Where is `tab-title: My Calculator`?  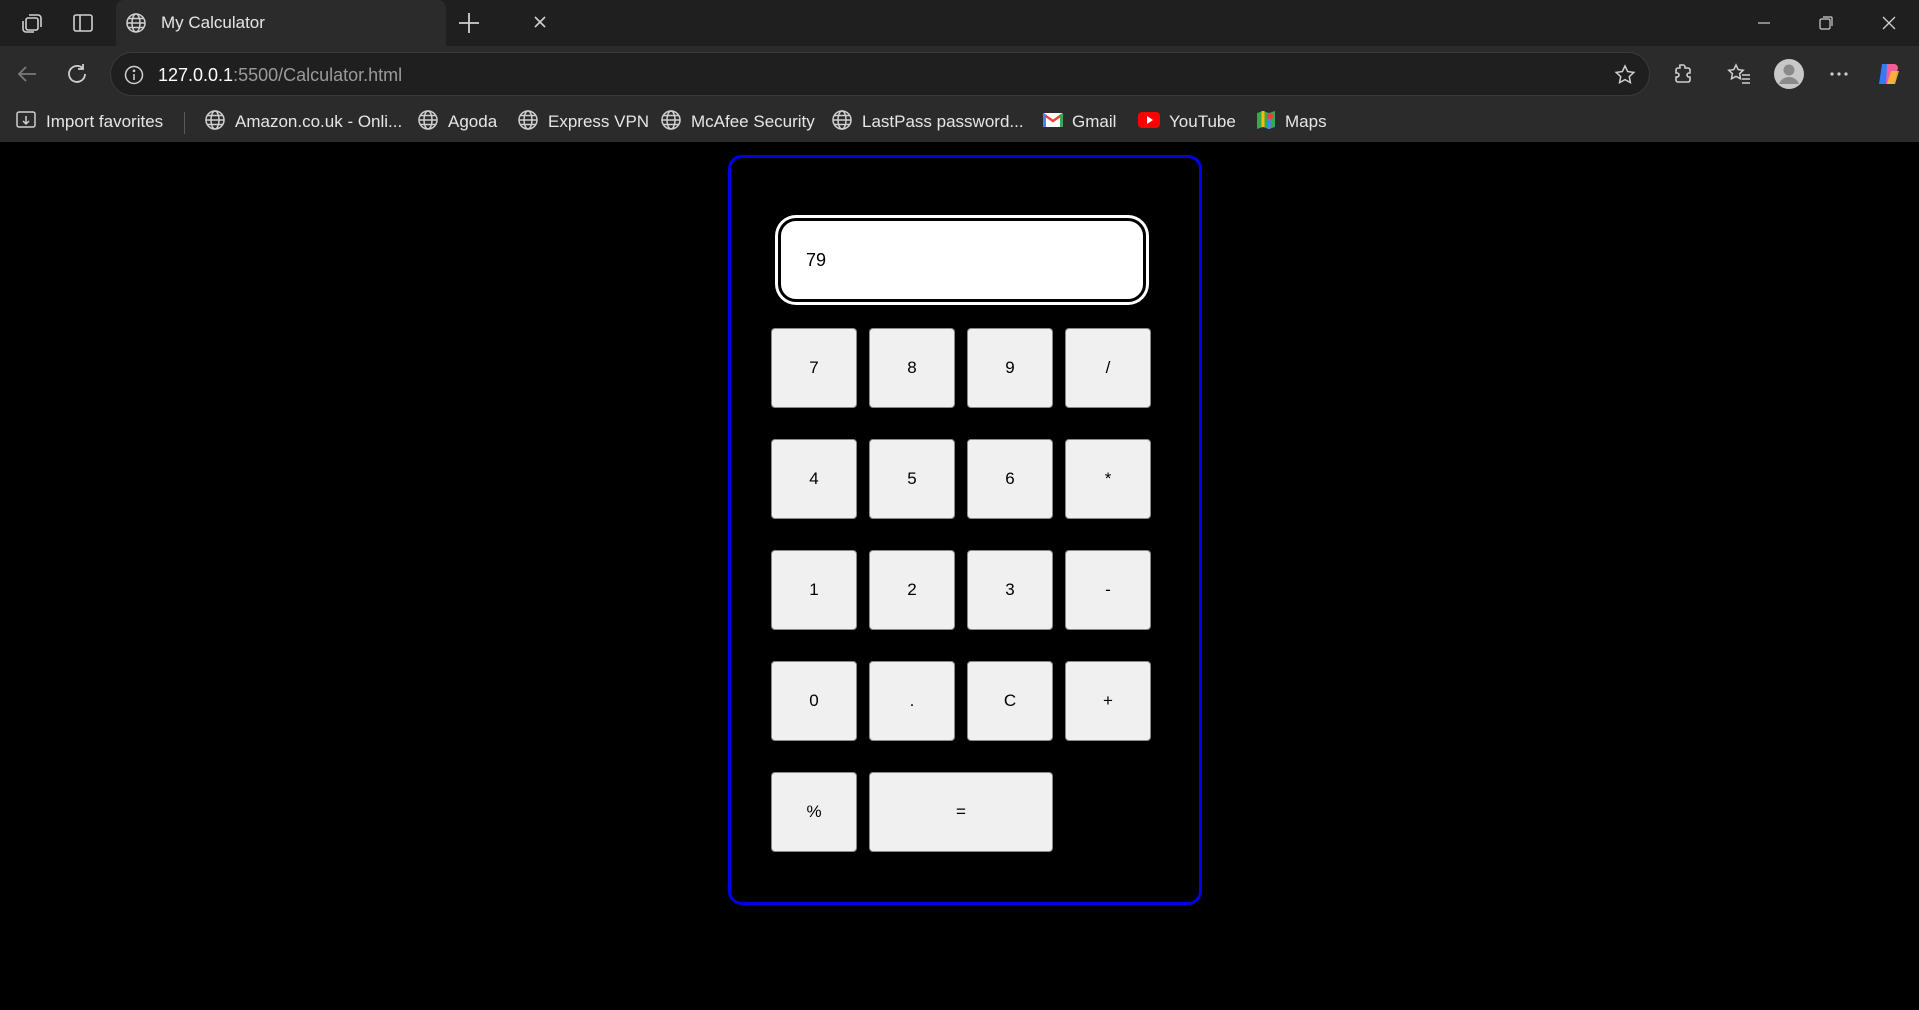 tab-title: My Calculator is located at coordinates (213, 22).